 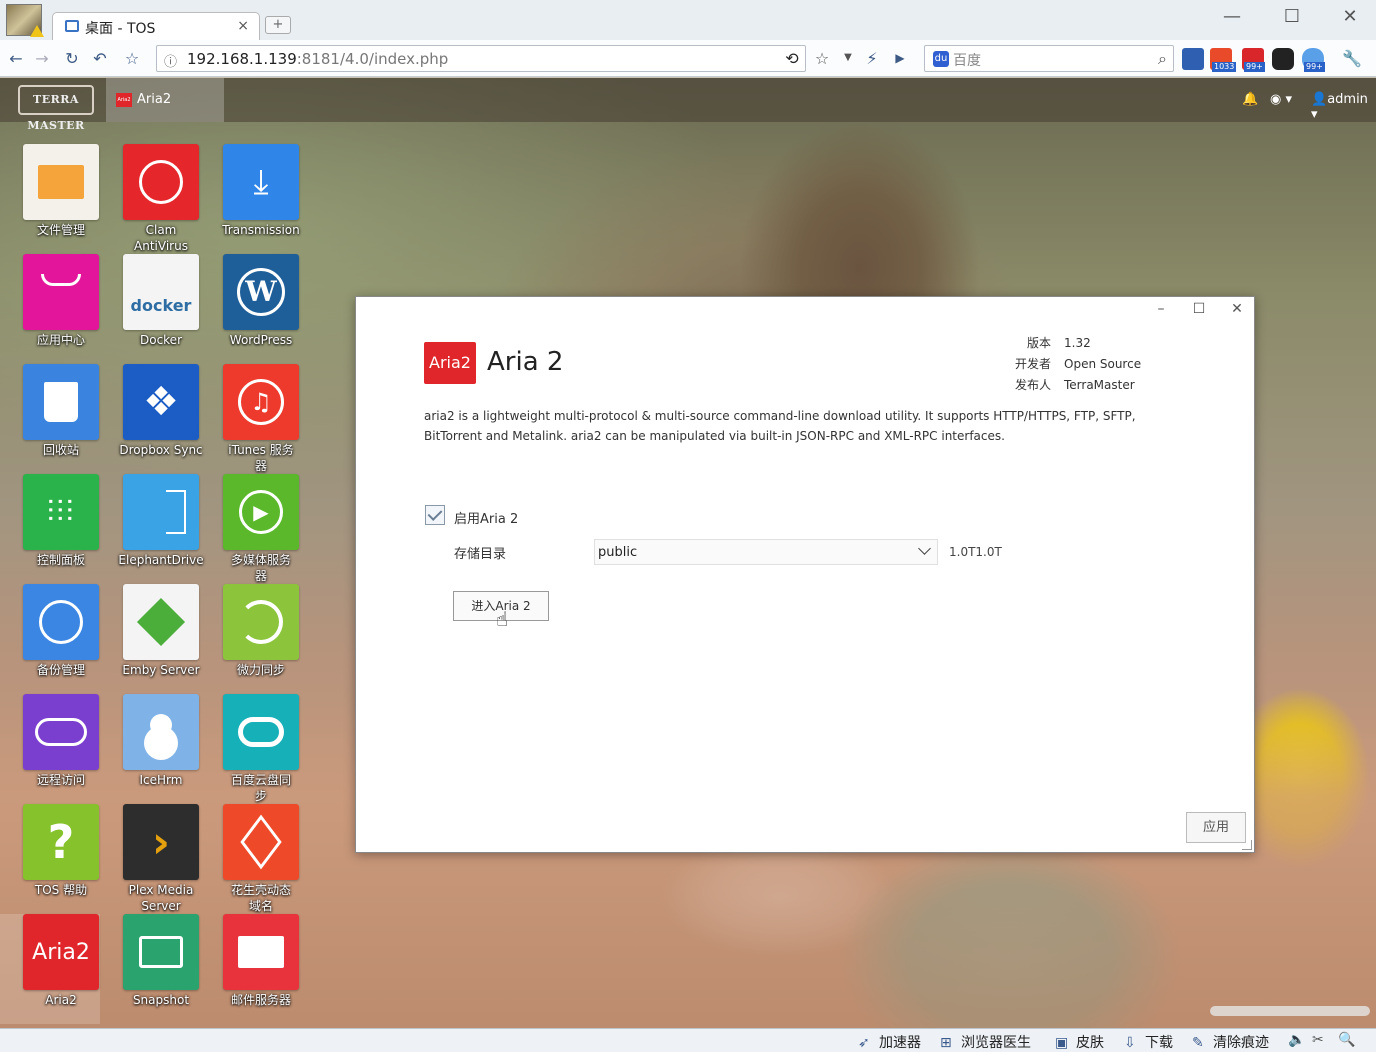 I want to click on desktop-app-clamav: Clam AntiVirus, so click(x=150, y=199).